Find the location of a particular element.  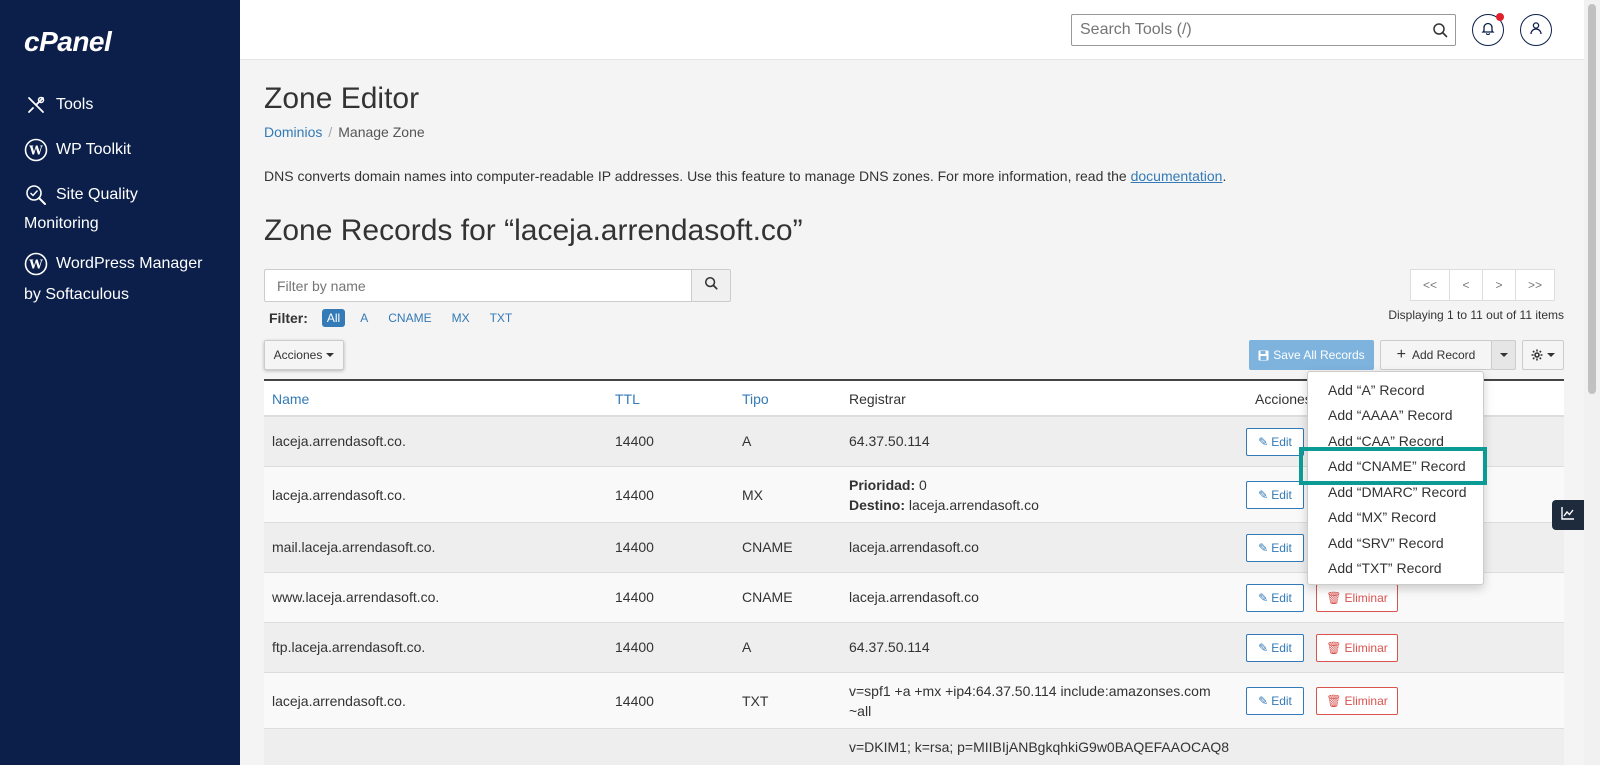

pager-first-button: << is located at coordinates (1430, 285).